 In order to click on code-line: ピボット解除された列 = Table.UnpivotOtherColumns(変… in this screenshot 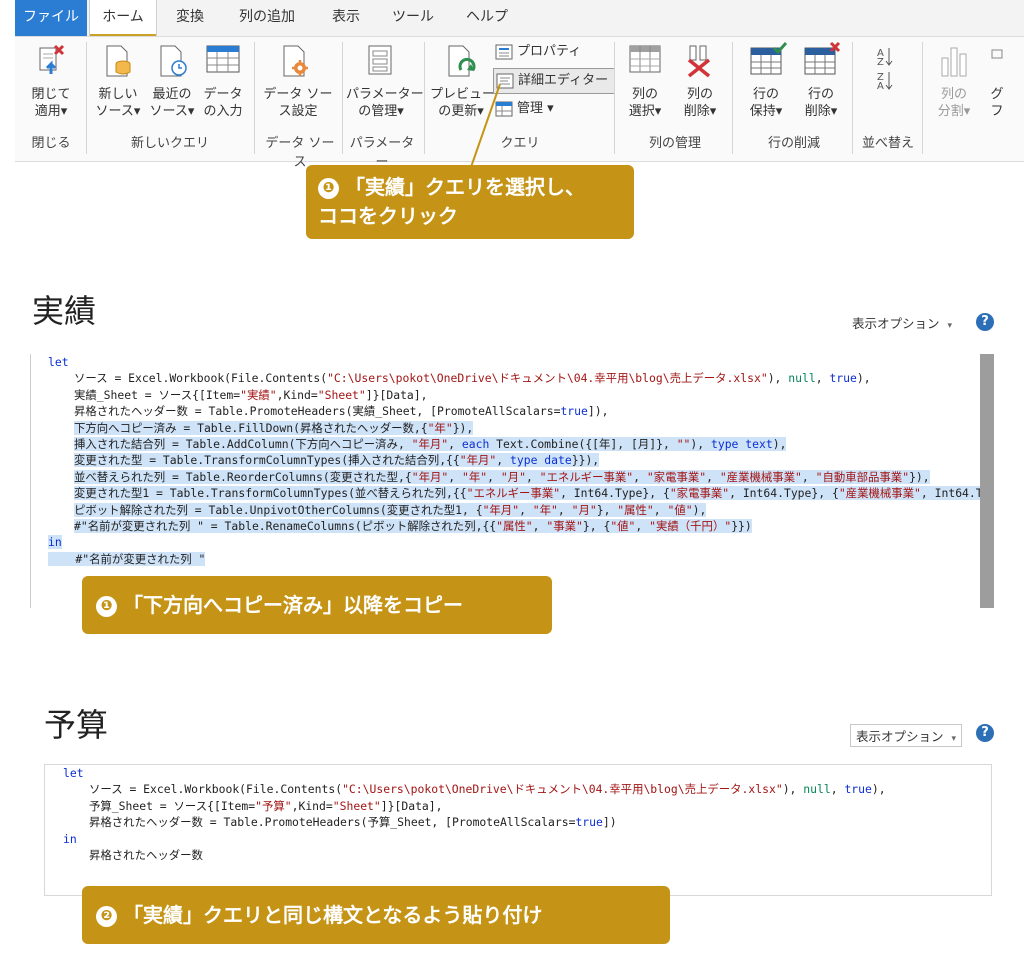, I will do `click(390, 509)`.